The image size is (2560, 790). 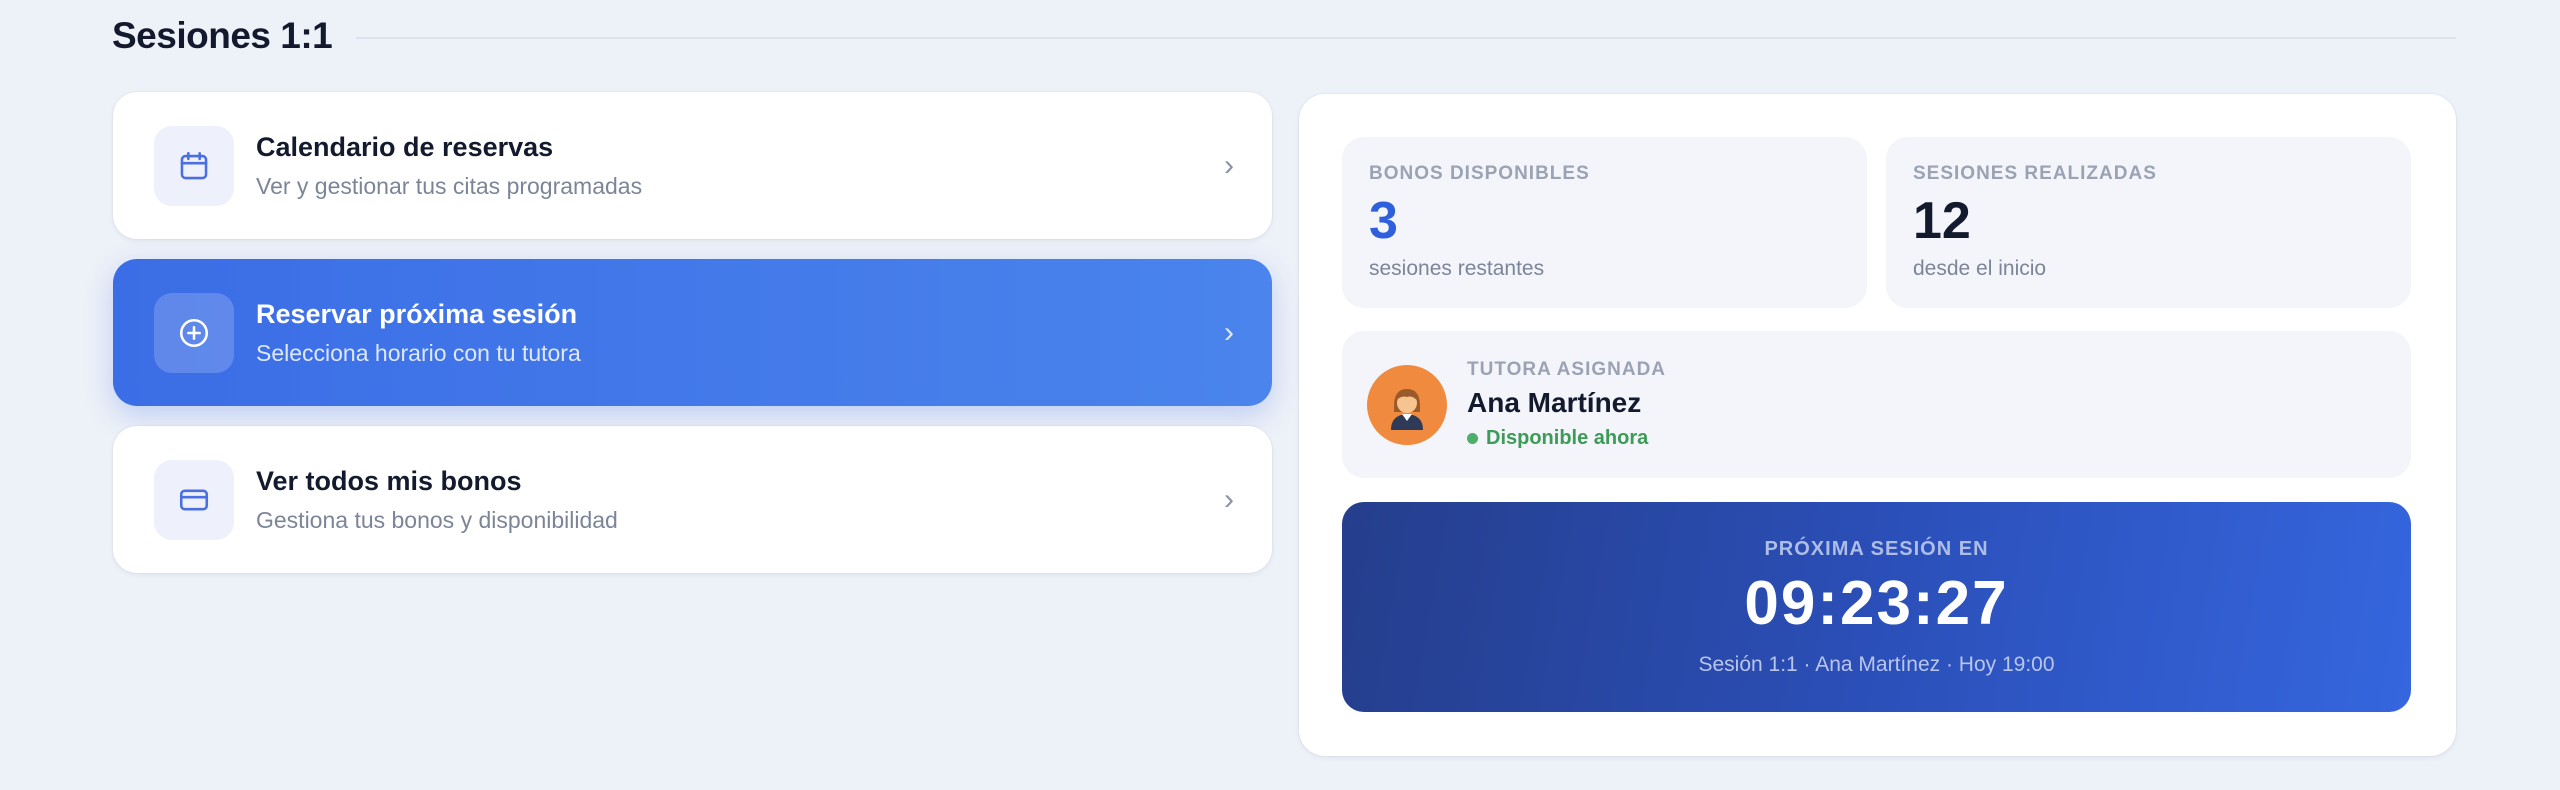 I want to click on avatar, so click(x=1407, y=404).